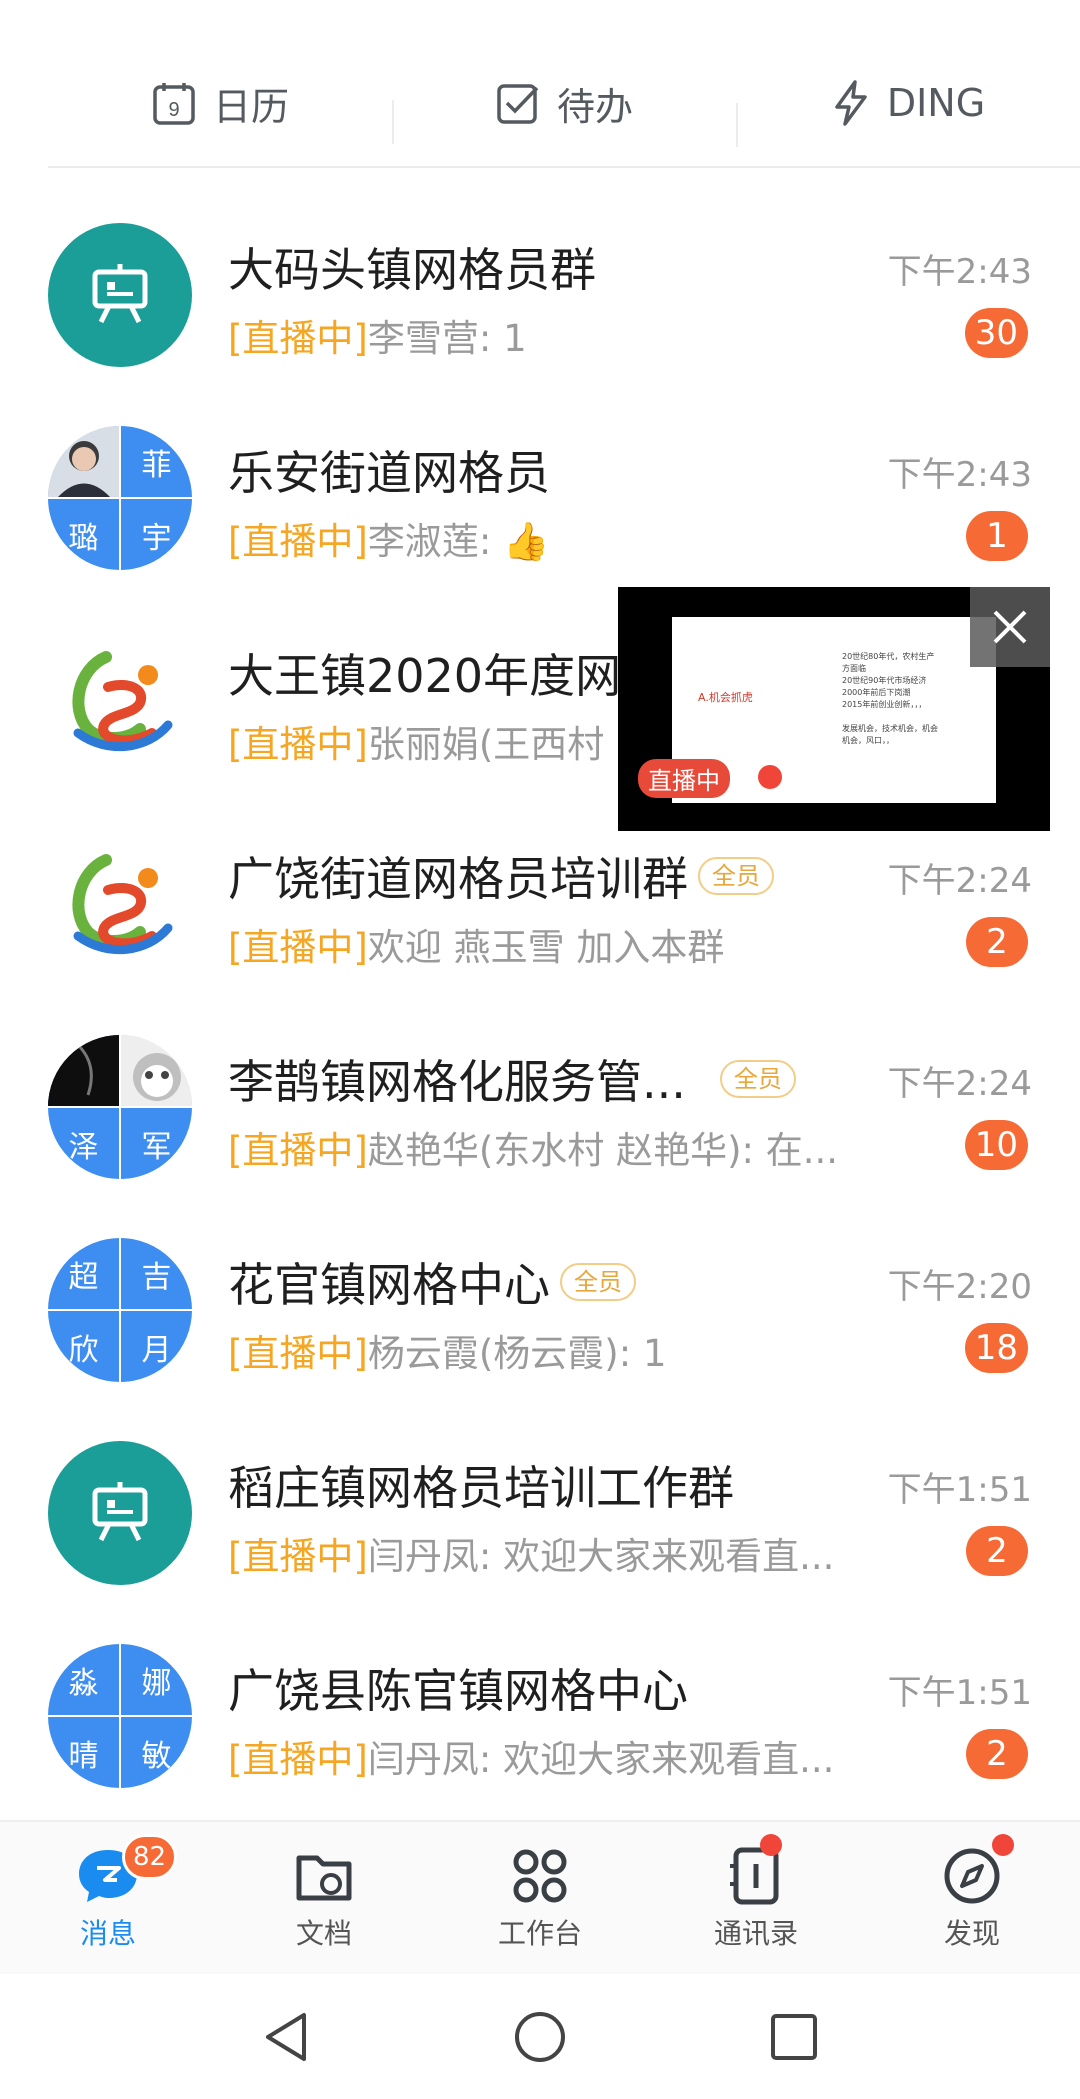 This screenshot has width=1080, height=2099. I want to click on workbench-grid-icon, so click(540, 1876).